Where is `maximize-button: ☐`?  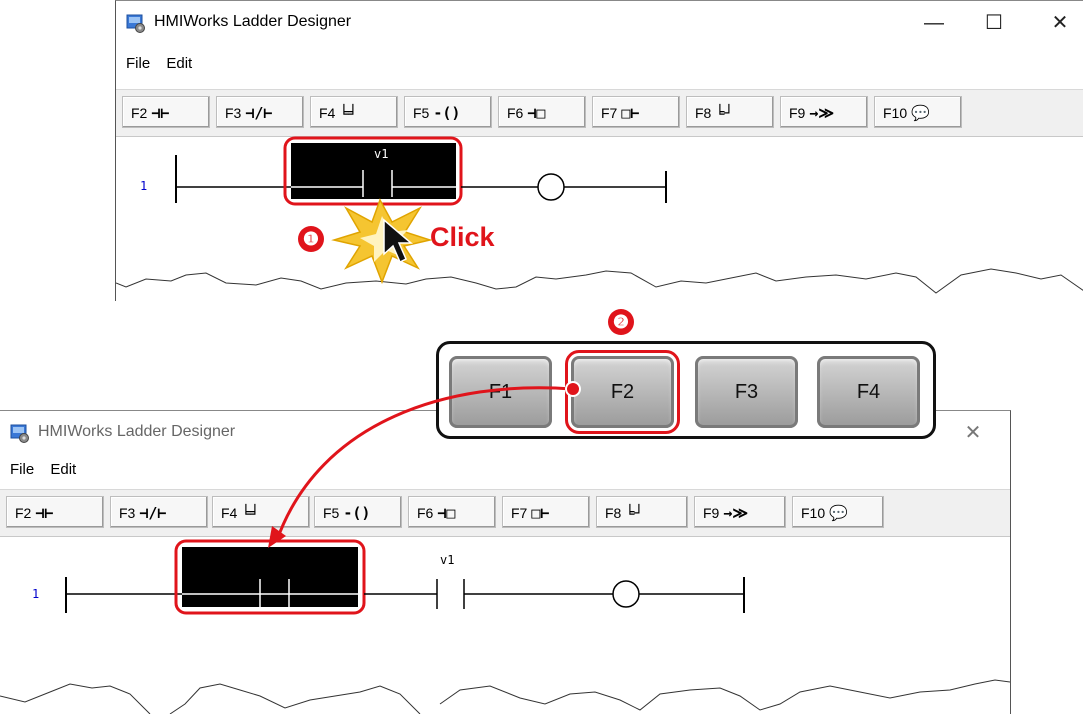
maximize-button: ☐ is located at coordinates (994, 23).